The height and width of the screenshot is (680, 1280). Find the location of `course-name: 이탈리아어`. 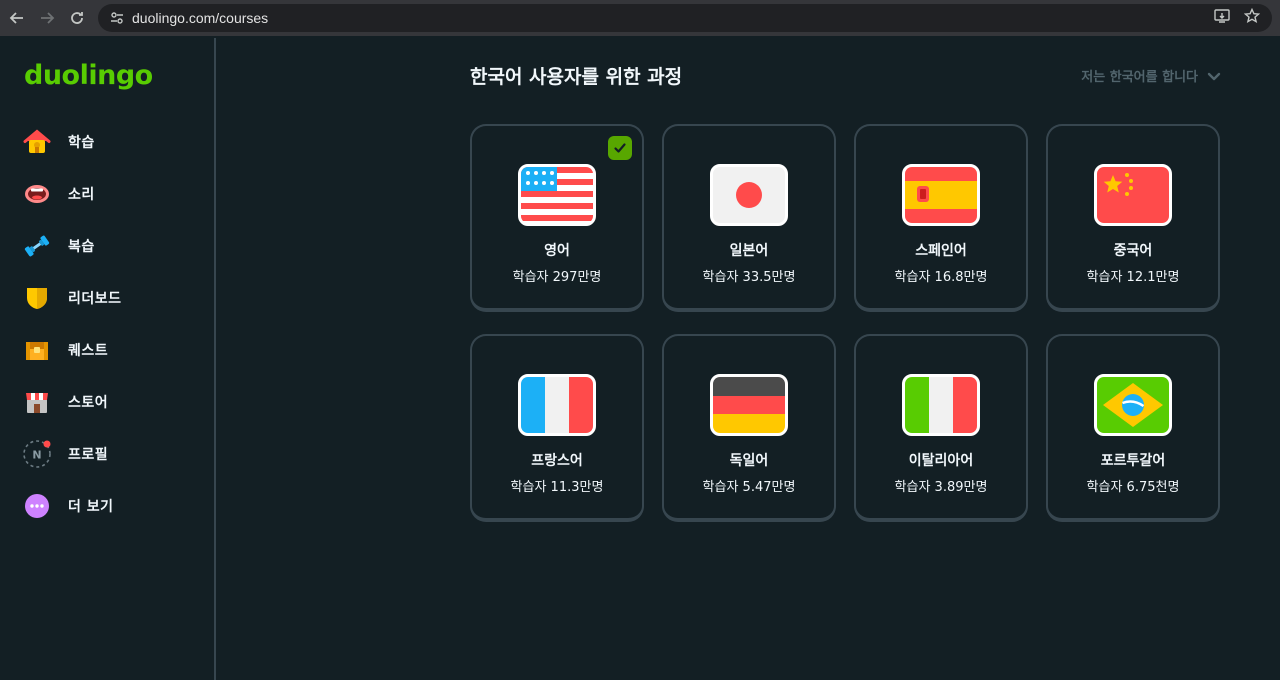

course-name: 이탈리아어 is located at coordinates (941, 461).